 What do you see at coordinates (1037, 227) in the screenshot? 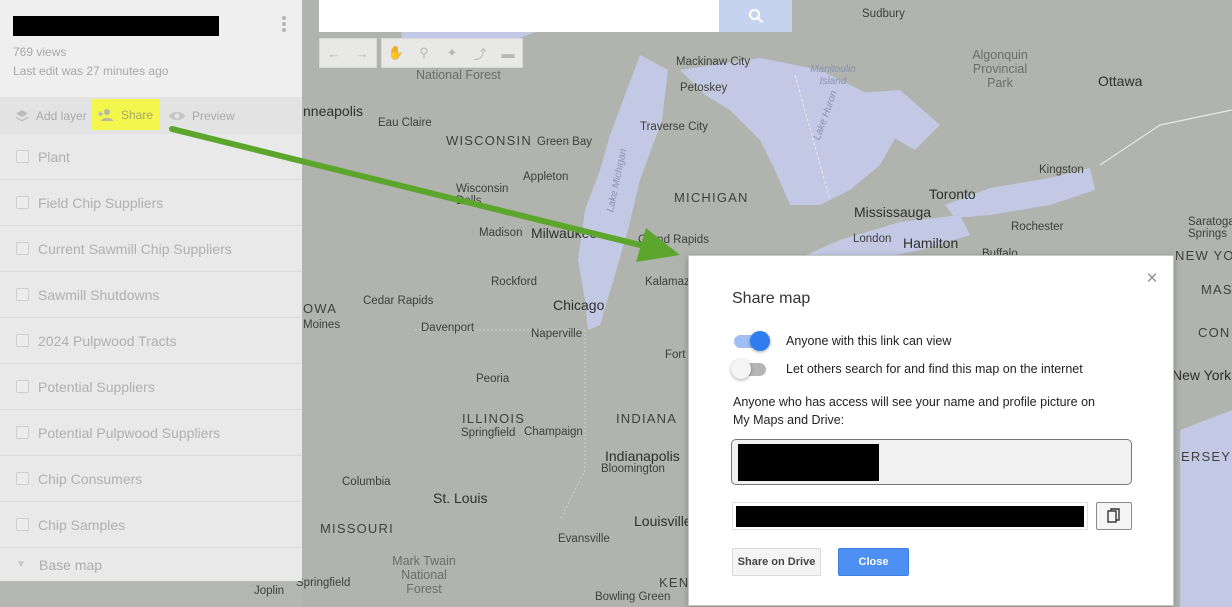
I see `map-label: Rochester` at bounding box center [1037, 227].